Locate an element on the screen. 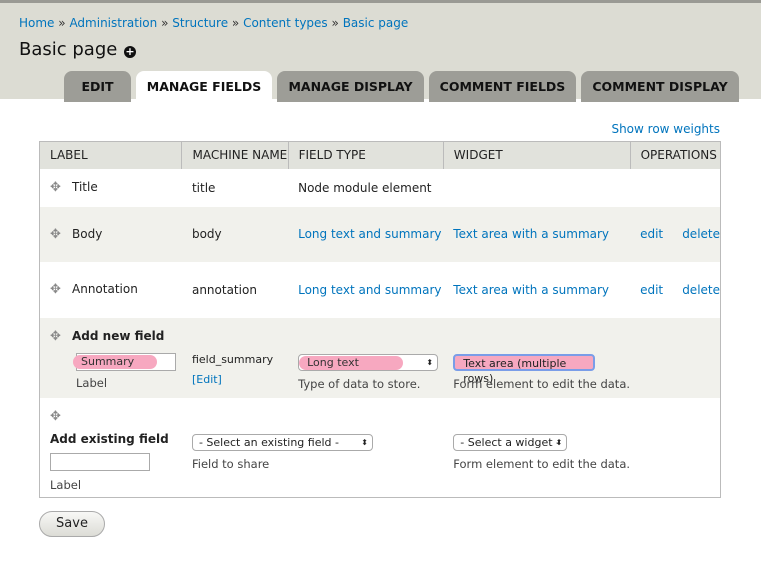 The width and height of the screenshot is (761, 561). field-type-select: Long text ⬍ is located at coordinates (368, 362).